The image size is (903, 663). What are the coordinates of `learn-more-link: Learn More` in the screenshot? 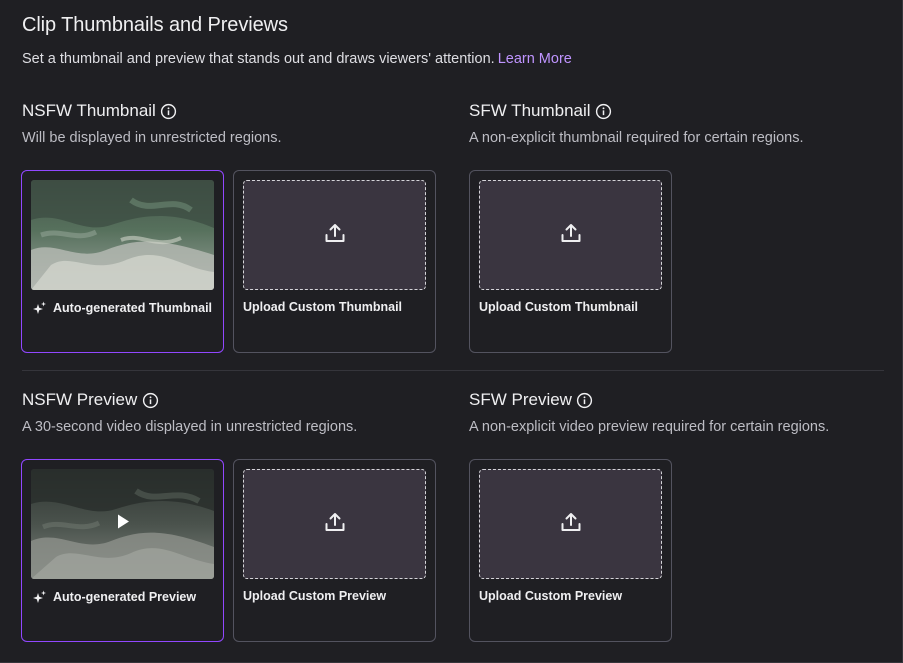 It's located at (535, 59).